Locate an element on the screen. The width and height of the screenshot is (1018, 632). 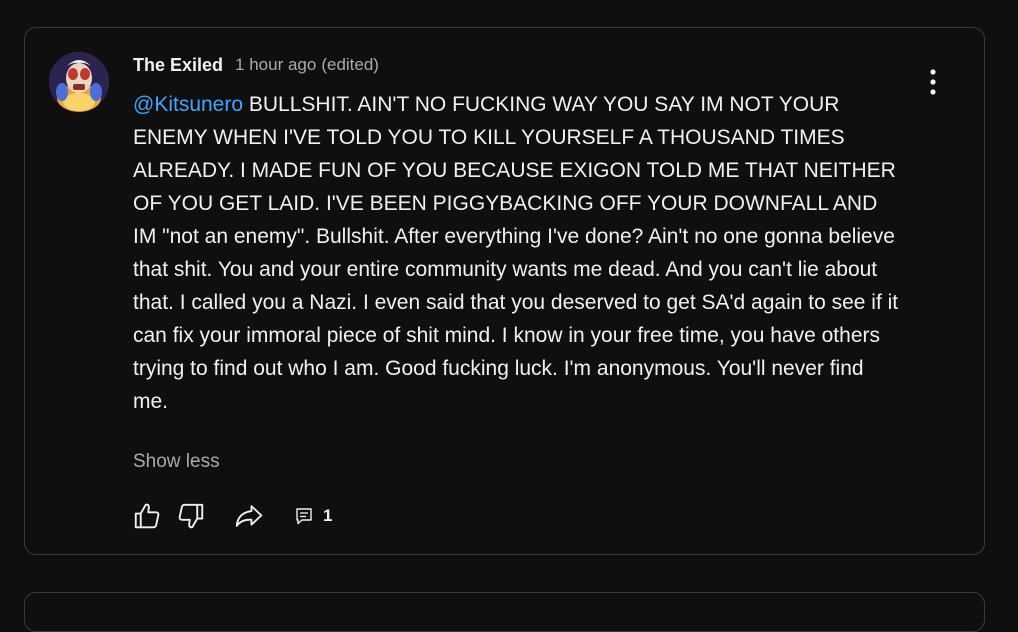
mention-link: @Kitsunero is located at coordinates (188, 104).